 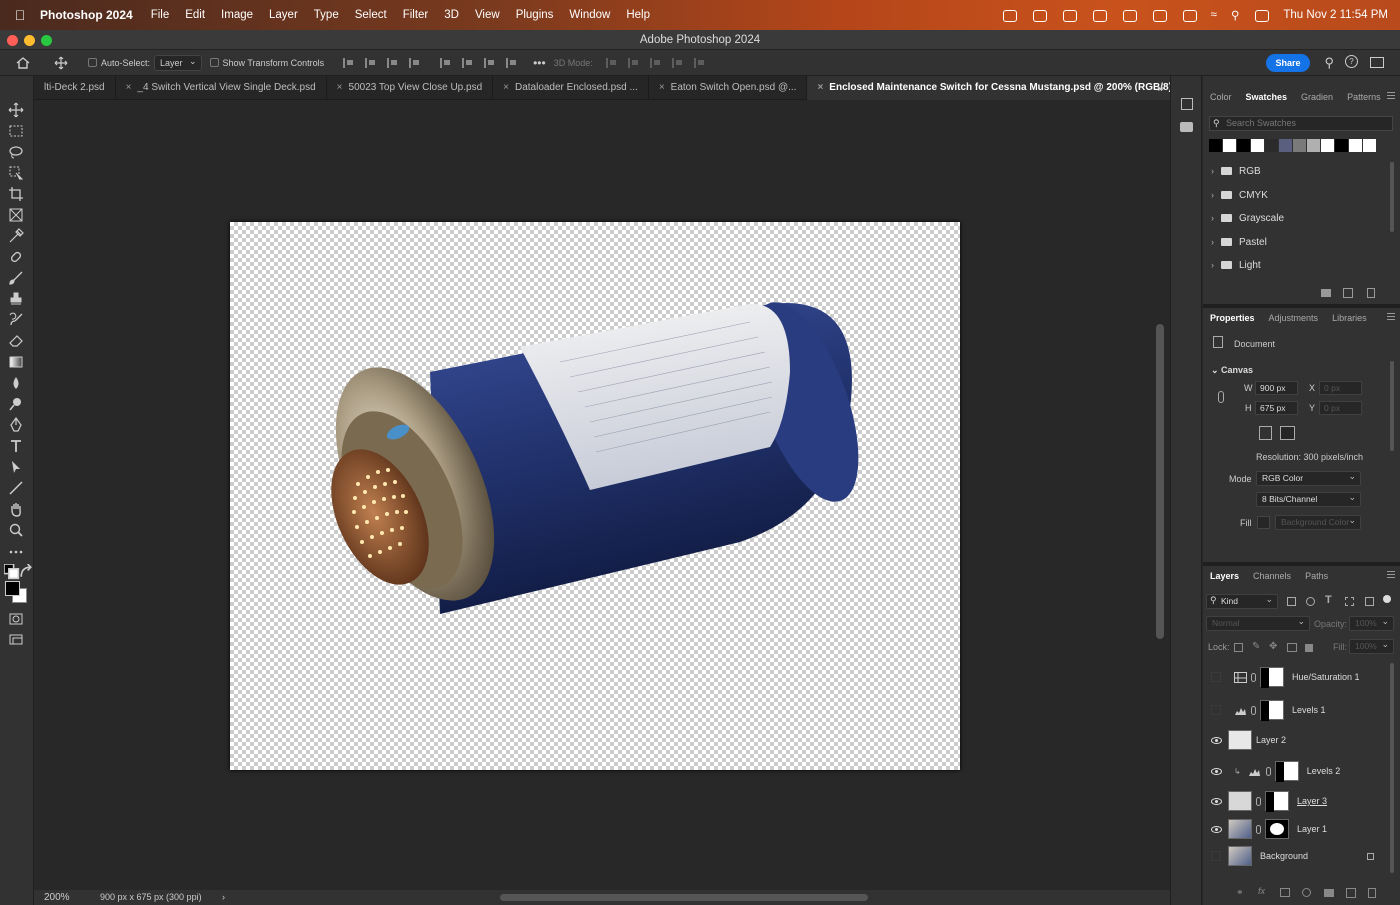 I want to click on layer-row: Layer 1, so click(x=1295, y=829).